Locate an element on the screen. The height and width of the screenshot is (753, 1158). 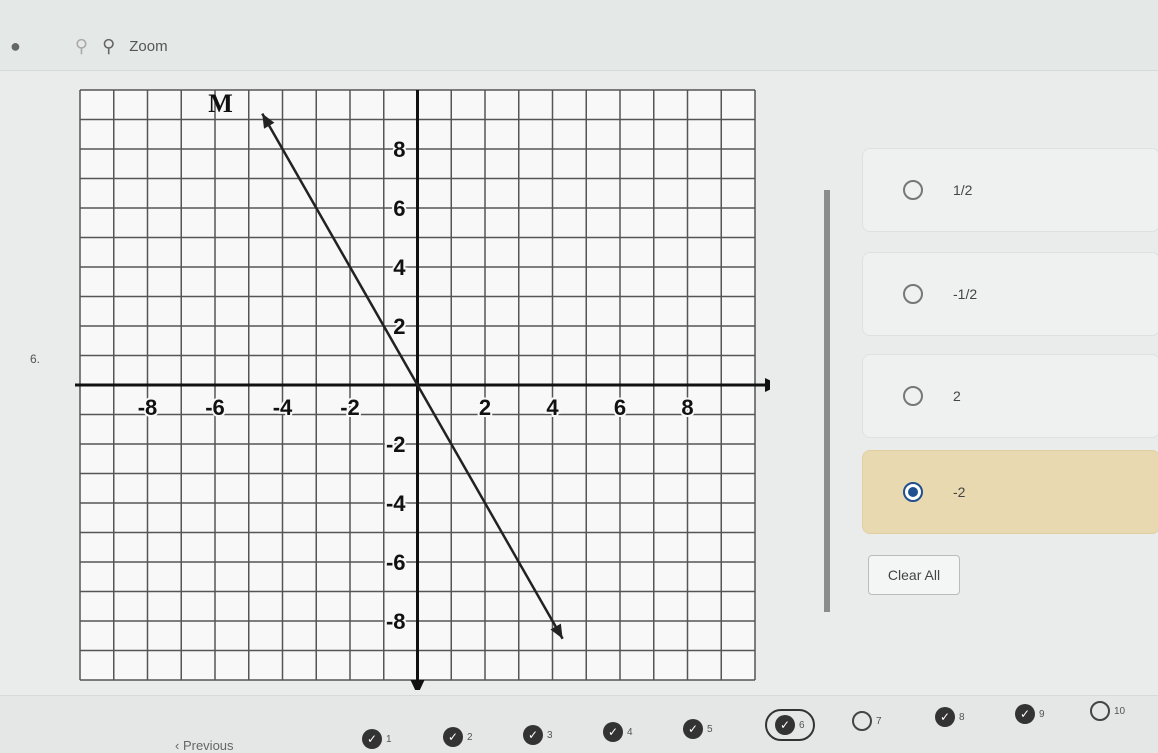
y-tick-label: 4 is located at coordinates (399, 267).